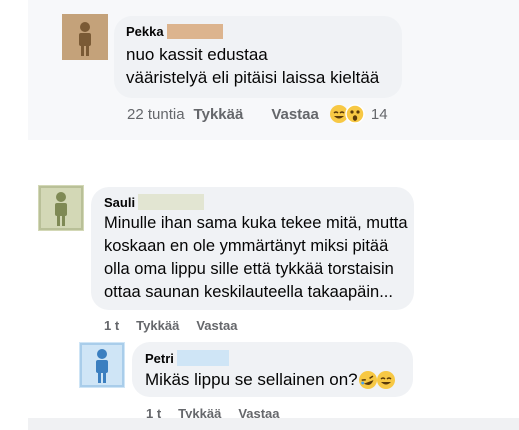  I want to click on comment-actions: 22 tuntia Tykkää Vastaa 14, so click(257, 114).